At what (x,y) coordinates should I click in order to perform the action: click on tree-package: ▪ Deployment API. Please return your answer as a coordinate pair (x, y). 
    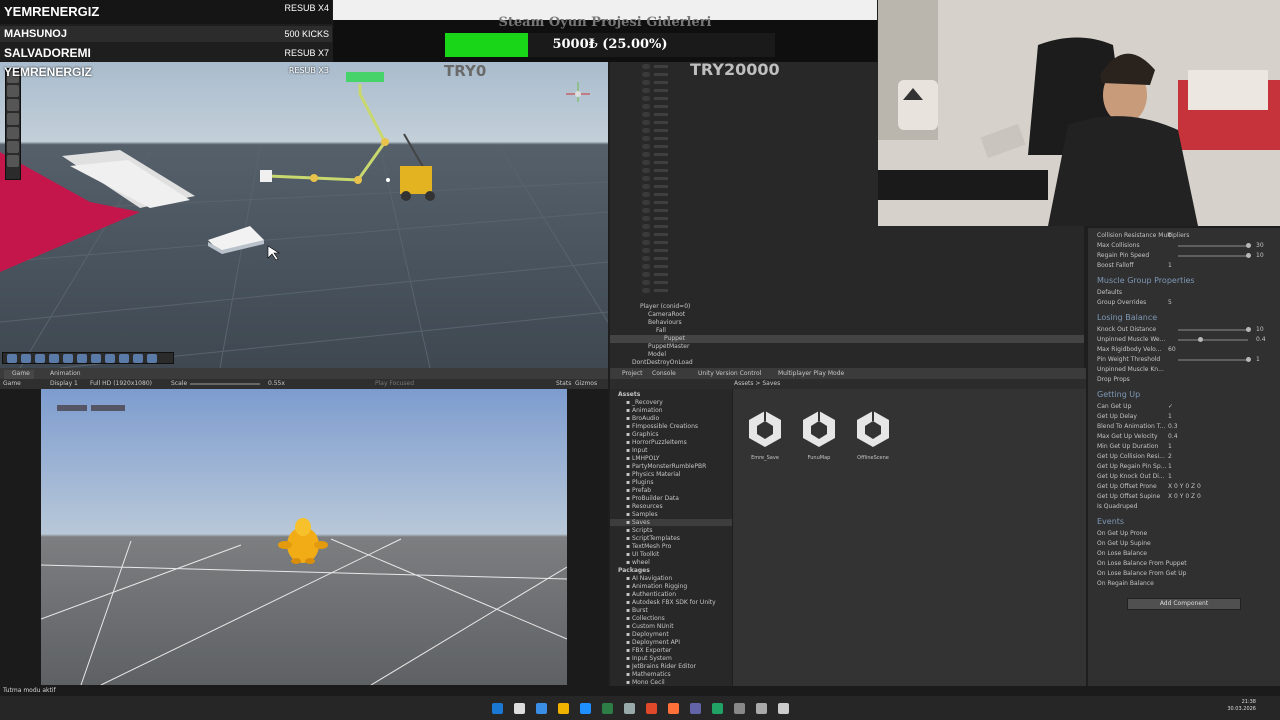
    Looking at the image, I should click on (653, 642).